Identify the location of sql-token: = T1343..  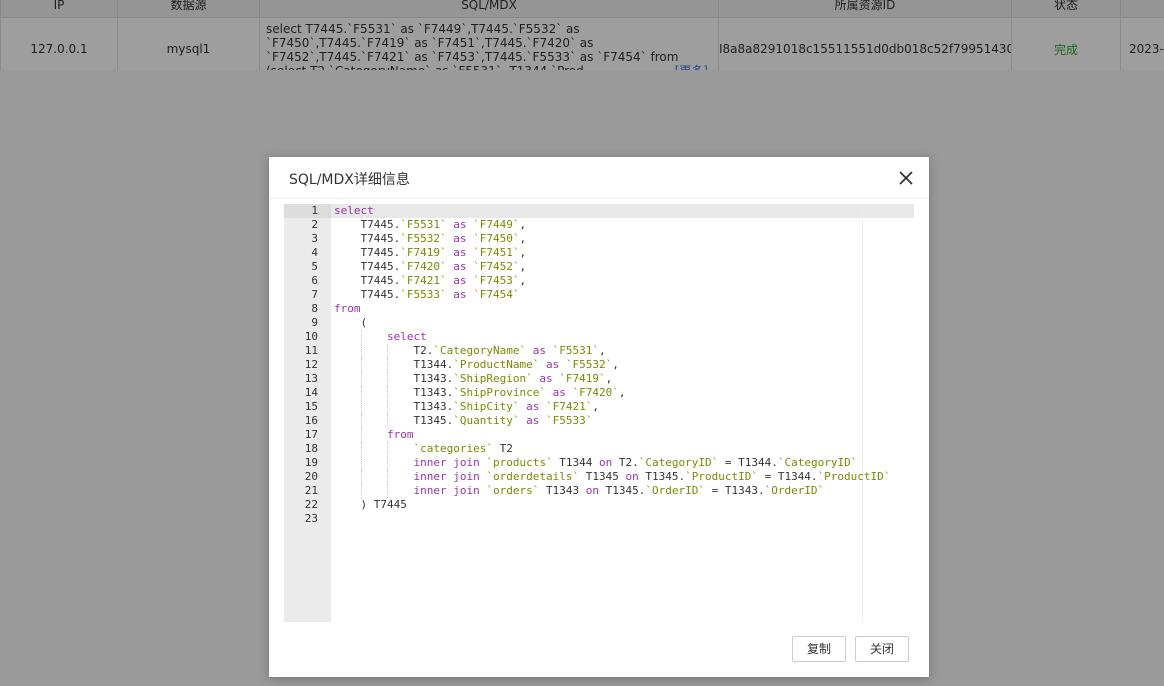
(734, 490).